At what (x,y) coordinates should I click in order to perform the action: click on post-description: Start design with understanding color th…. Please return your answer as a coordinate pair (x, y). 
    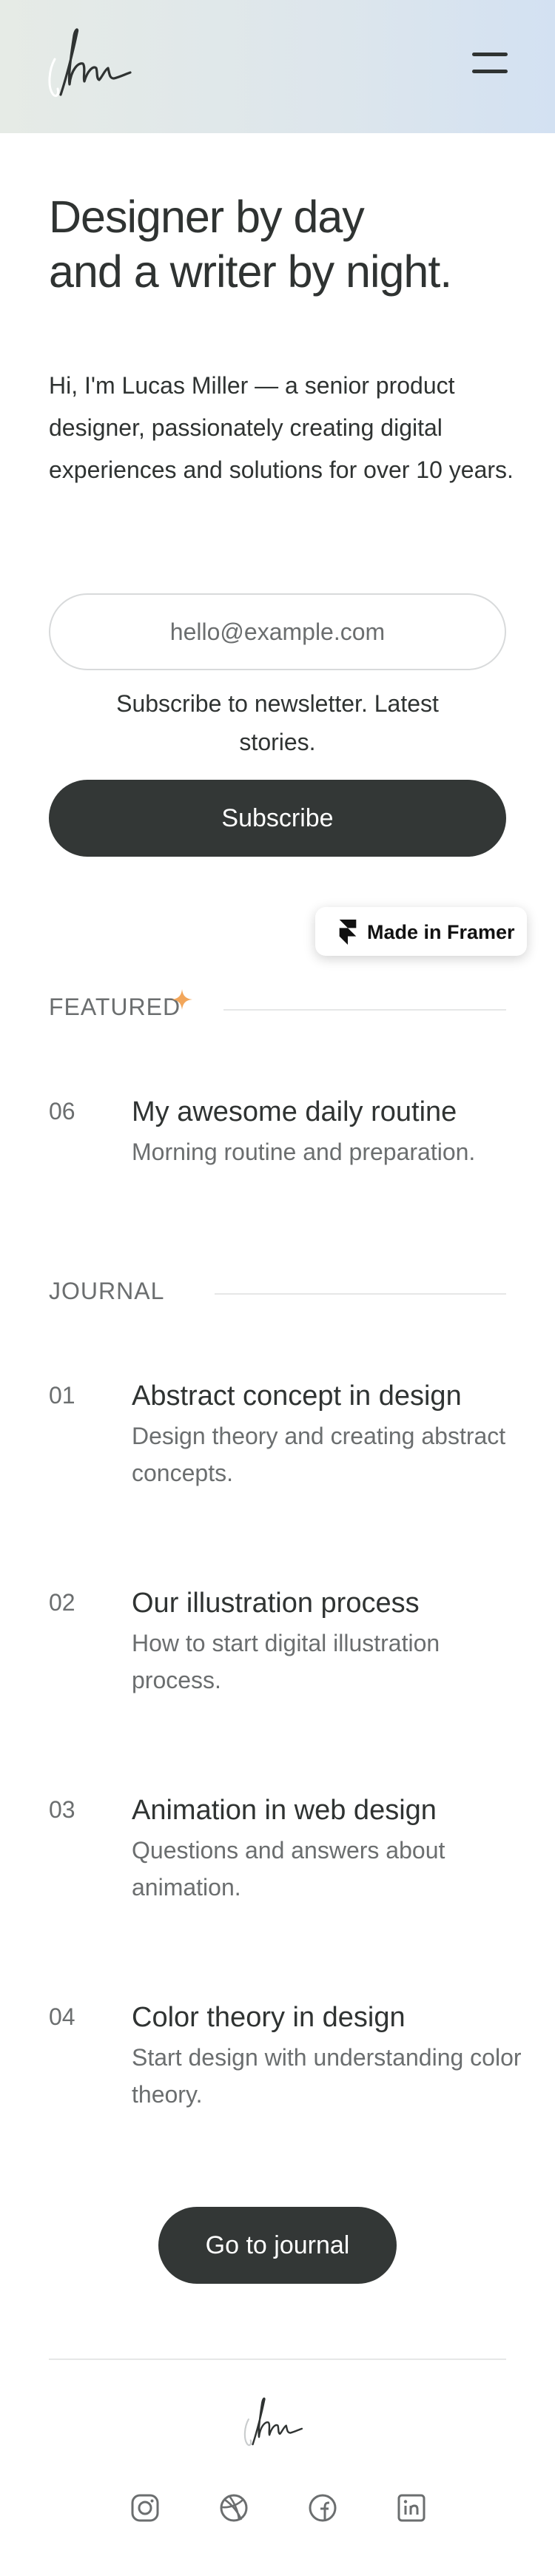
    Looking at the image, I should click on (327, 2076).